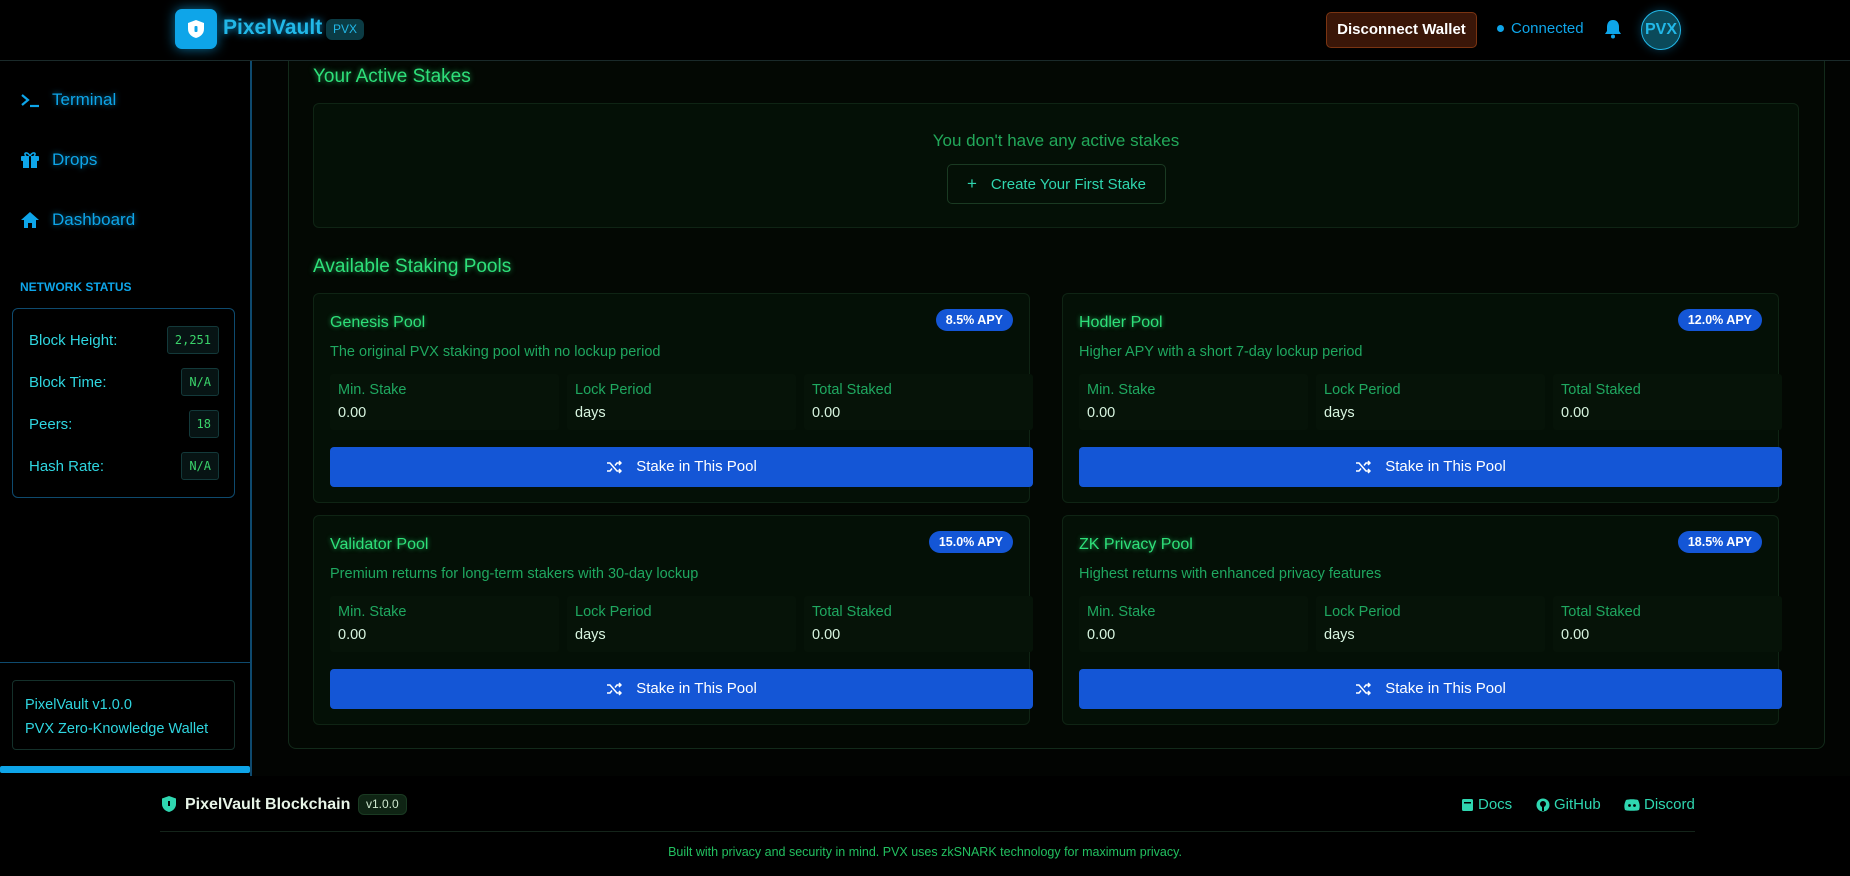 The height and width of the screenshot is (876, 1850). I want to click on pool-name: Hodler Pool, so click(1121, 322).